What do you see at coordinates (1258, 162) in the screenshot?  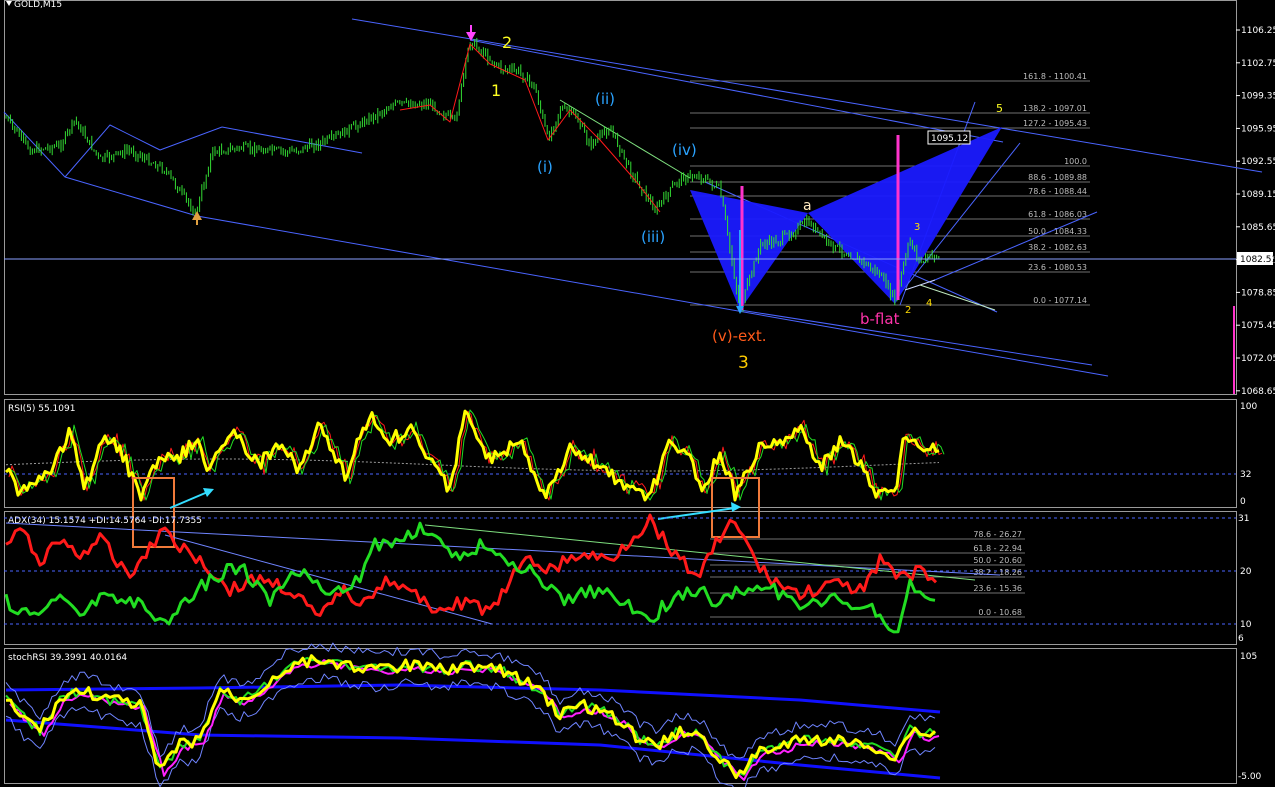 I see `price-tick-label: 1092.55` at bounding box center [1258, 162].